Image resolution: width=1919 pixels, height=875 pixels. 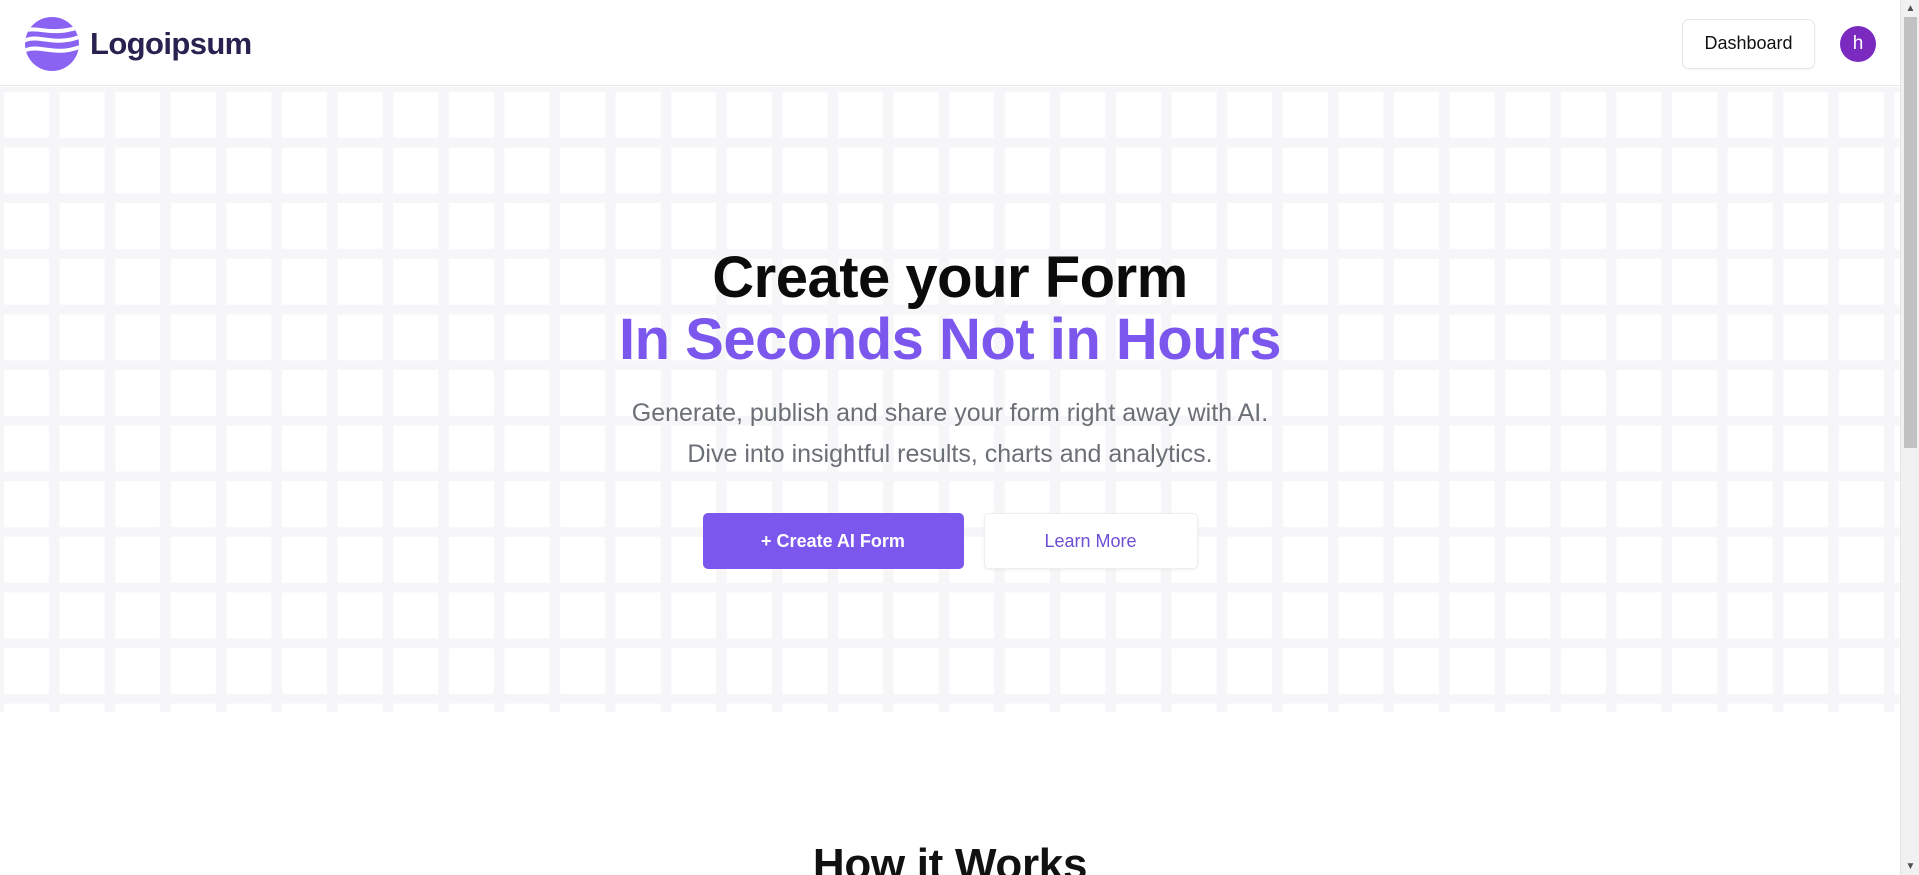 What do you see at coordinates (1748, 43) in the screenshot?
I see `dashboard-button: Dashboard` at bounding box center [1748, 43].